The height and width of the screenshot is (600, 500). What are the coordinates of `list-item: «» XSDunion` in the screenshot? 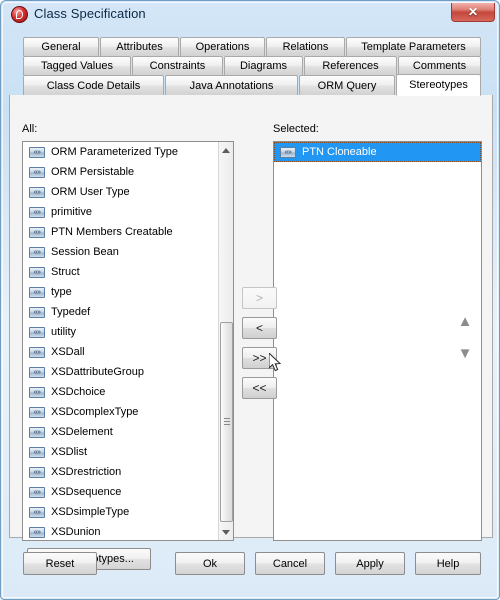 It's located at (121, 531).